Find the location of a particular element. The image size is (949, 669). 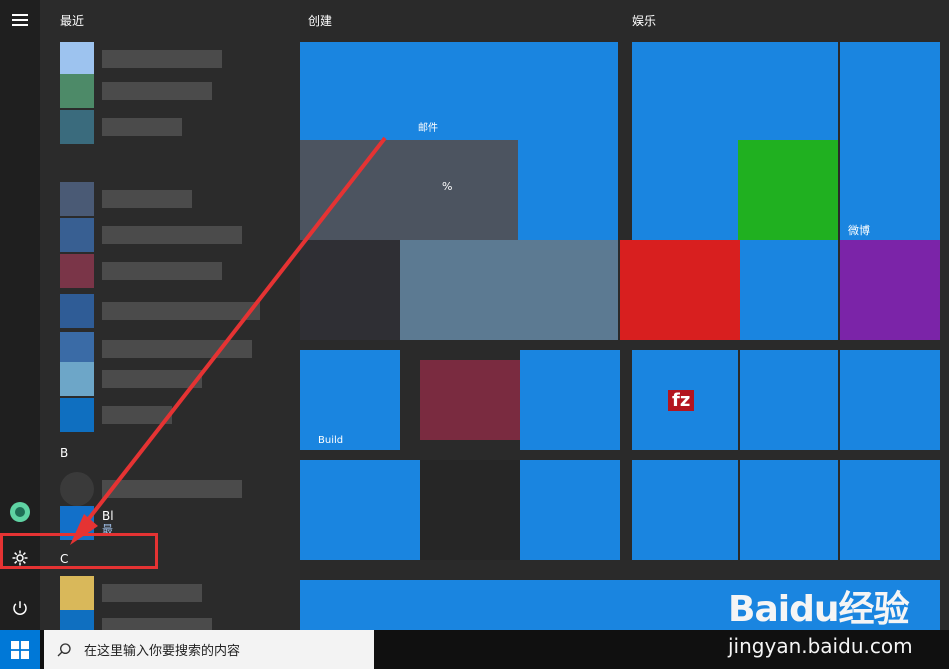

baidu-watermark: Baidu经验 jingyan.baidu.com is located at coordinates (833, 620).